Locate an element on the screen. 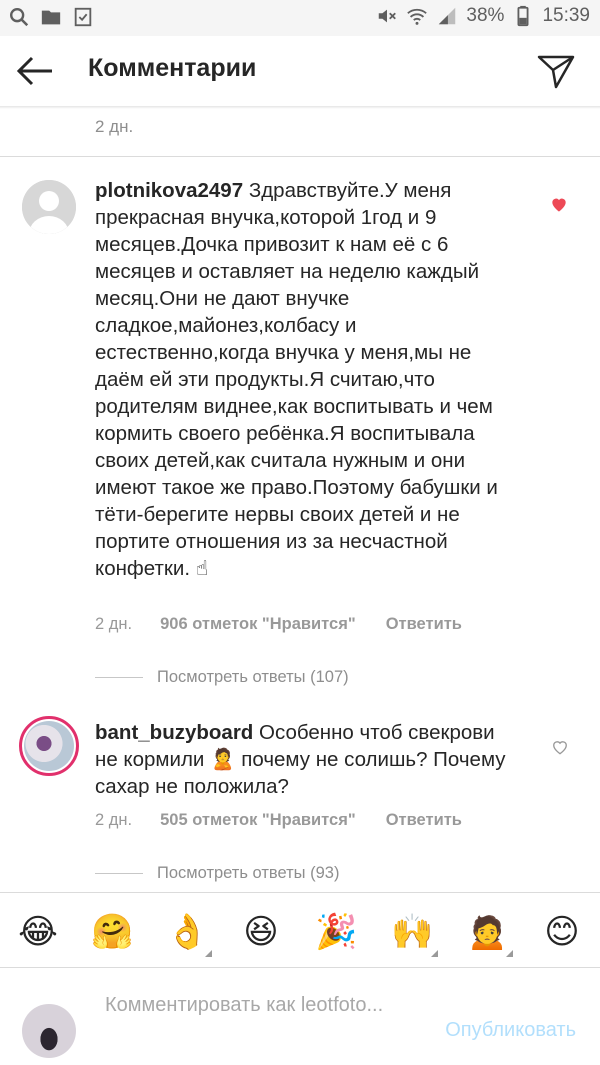 This screenshot has width=600, height=1065. mute-icon is located at coordinates (388, 16).